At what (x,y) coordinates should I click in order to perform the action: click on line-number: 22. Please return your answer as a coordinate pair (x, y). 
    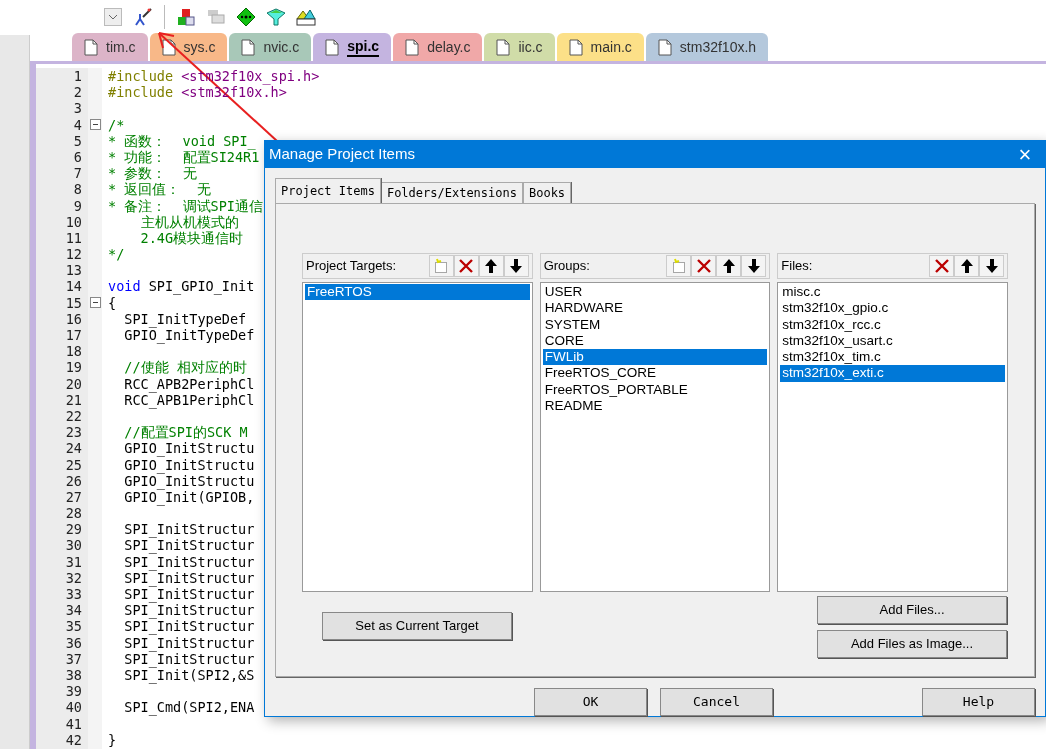
    Looking at the image, I should click on (73, 416).